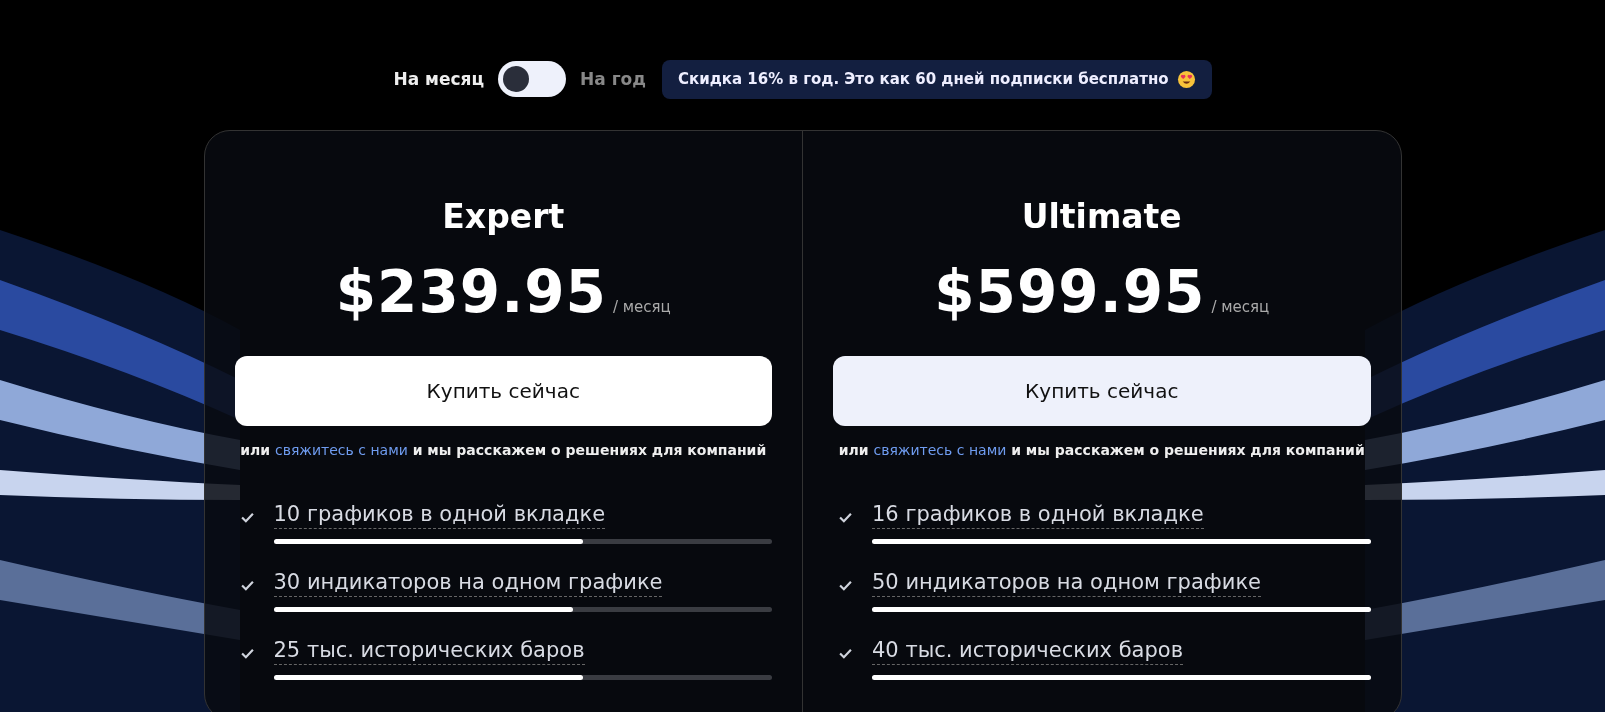  What do you see at coordinates (503, 216) in the screenshot?
I see `plan-name: Expert` at bounding box center [503, 216].